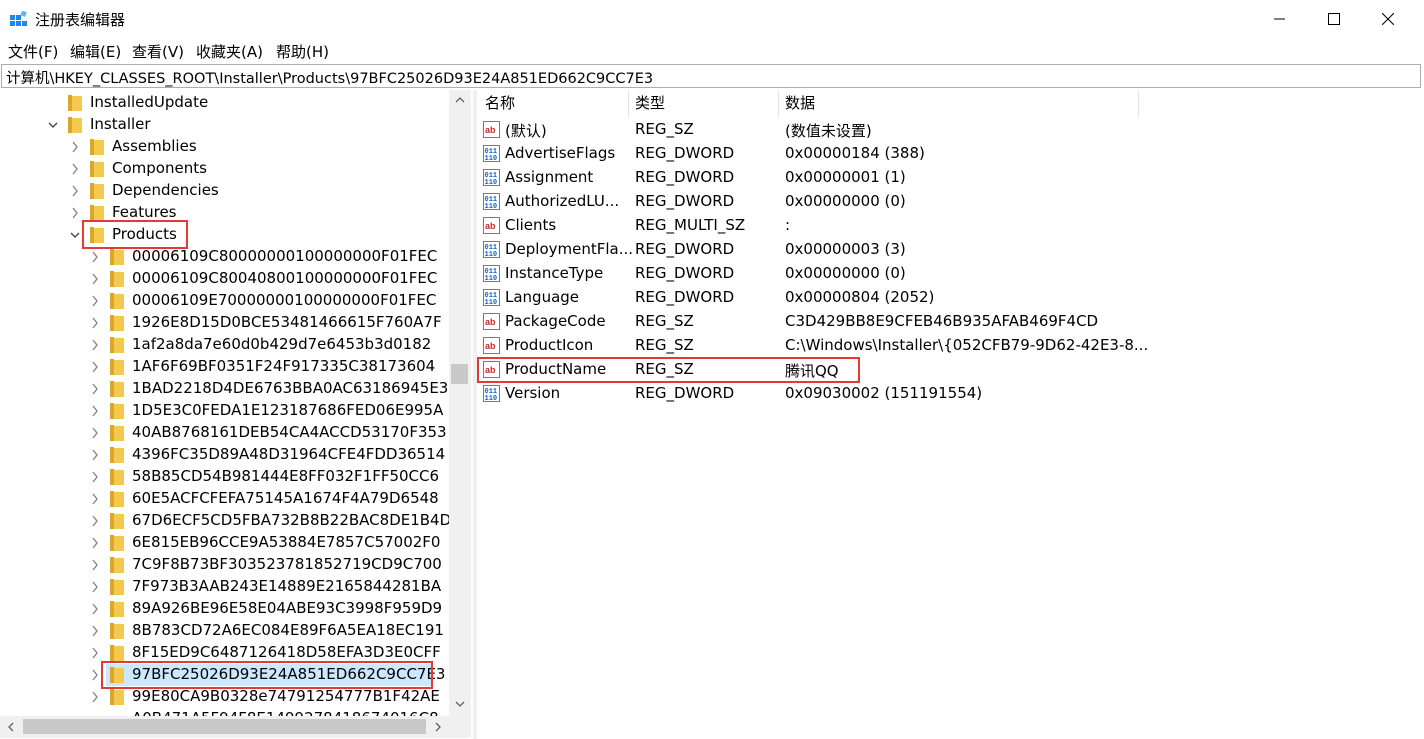 This screenshot has height=739, width=1424. I want to click on tree-item: 40AB8768161DEB54CA4ACCD53170F353, so click(224, 433).